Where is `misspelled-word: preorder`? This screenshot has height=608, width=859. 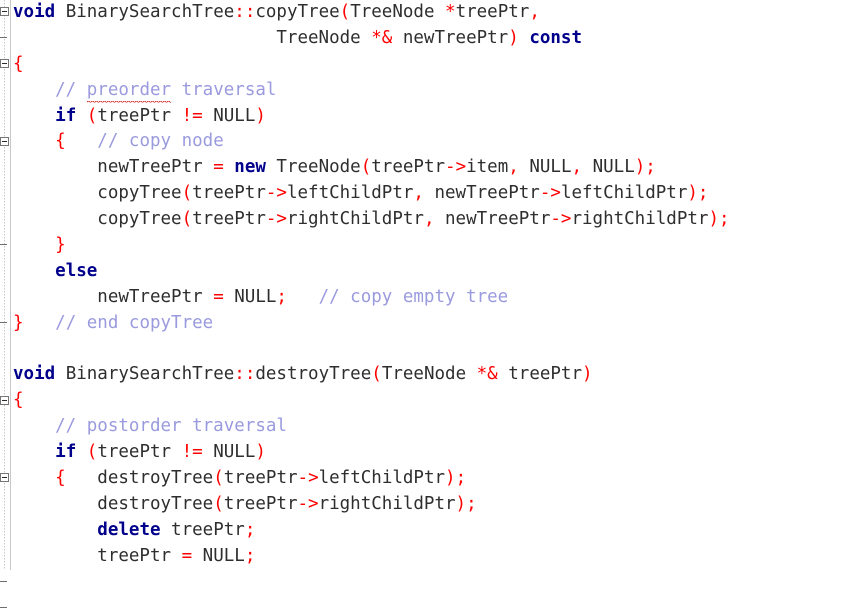
misspelled-word: preorder is located at coordinates (129, 91).